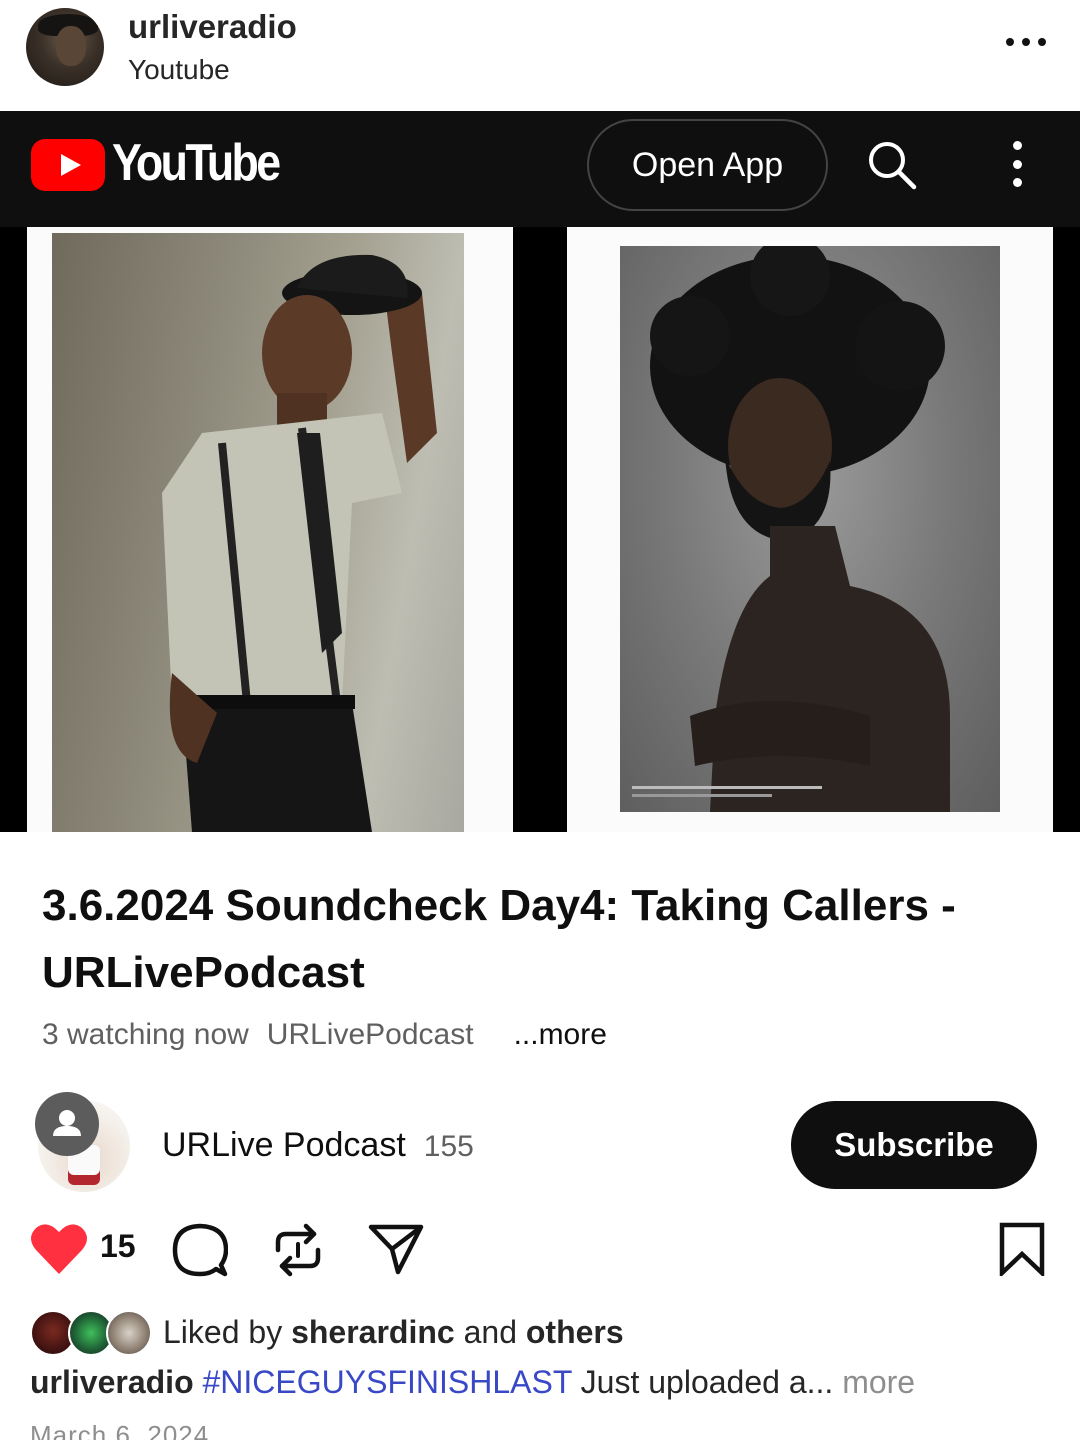 The image size is (1080, 1440). What do you see at coordinates (284, 1145) in the screenshot?
I see `channel-name: URLive Podcast` at bounding box center [284, 1145].